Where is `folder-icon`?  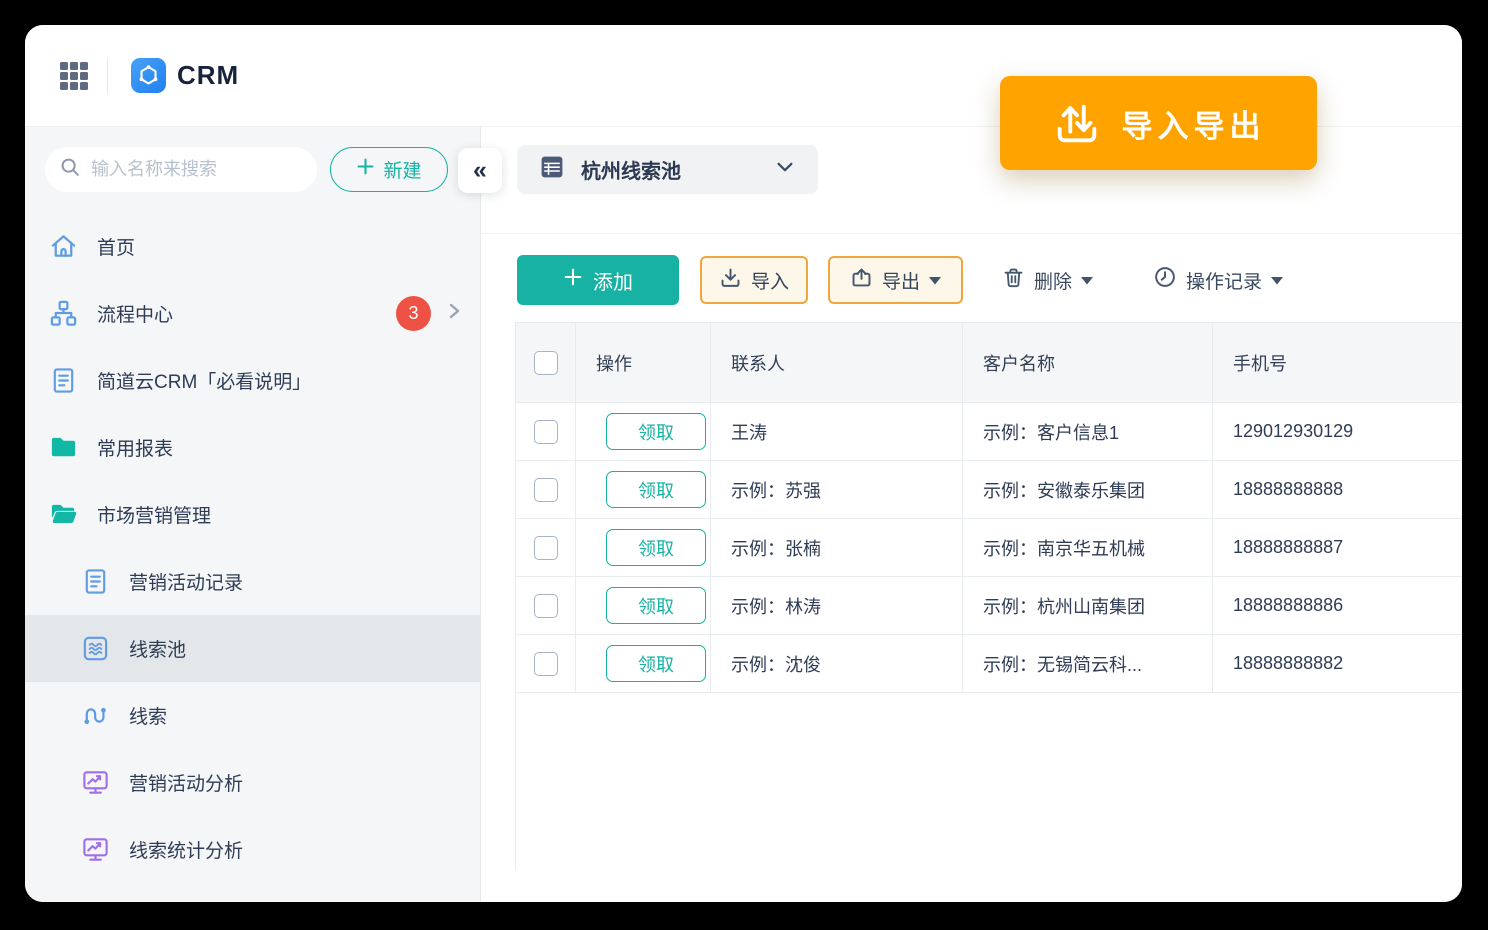 folder-icon is located at coordinates (63, 448).